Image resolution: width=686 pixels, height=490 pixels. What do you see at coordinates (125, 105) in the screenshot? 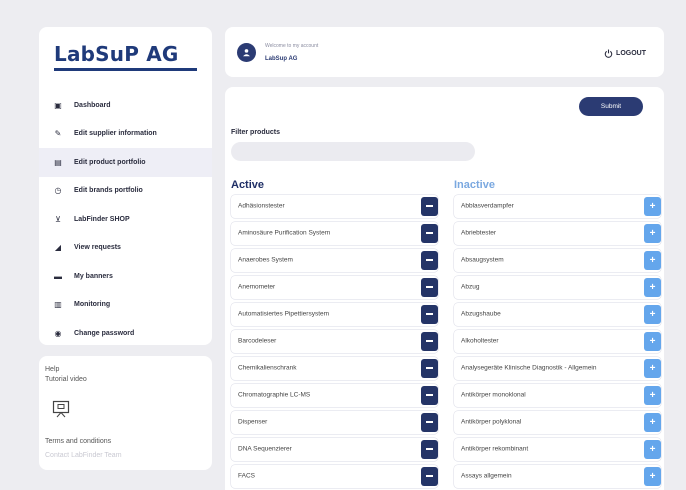
I see `sidebar-item-0: ▣ Dashboard` at bounding box center [125, 105].